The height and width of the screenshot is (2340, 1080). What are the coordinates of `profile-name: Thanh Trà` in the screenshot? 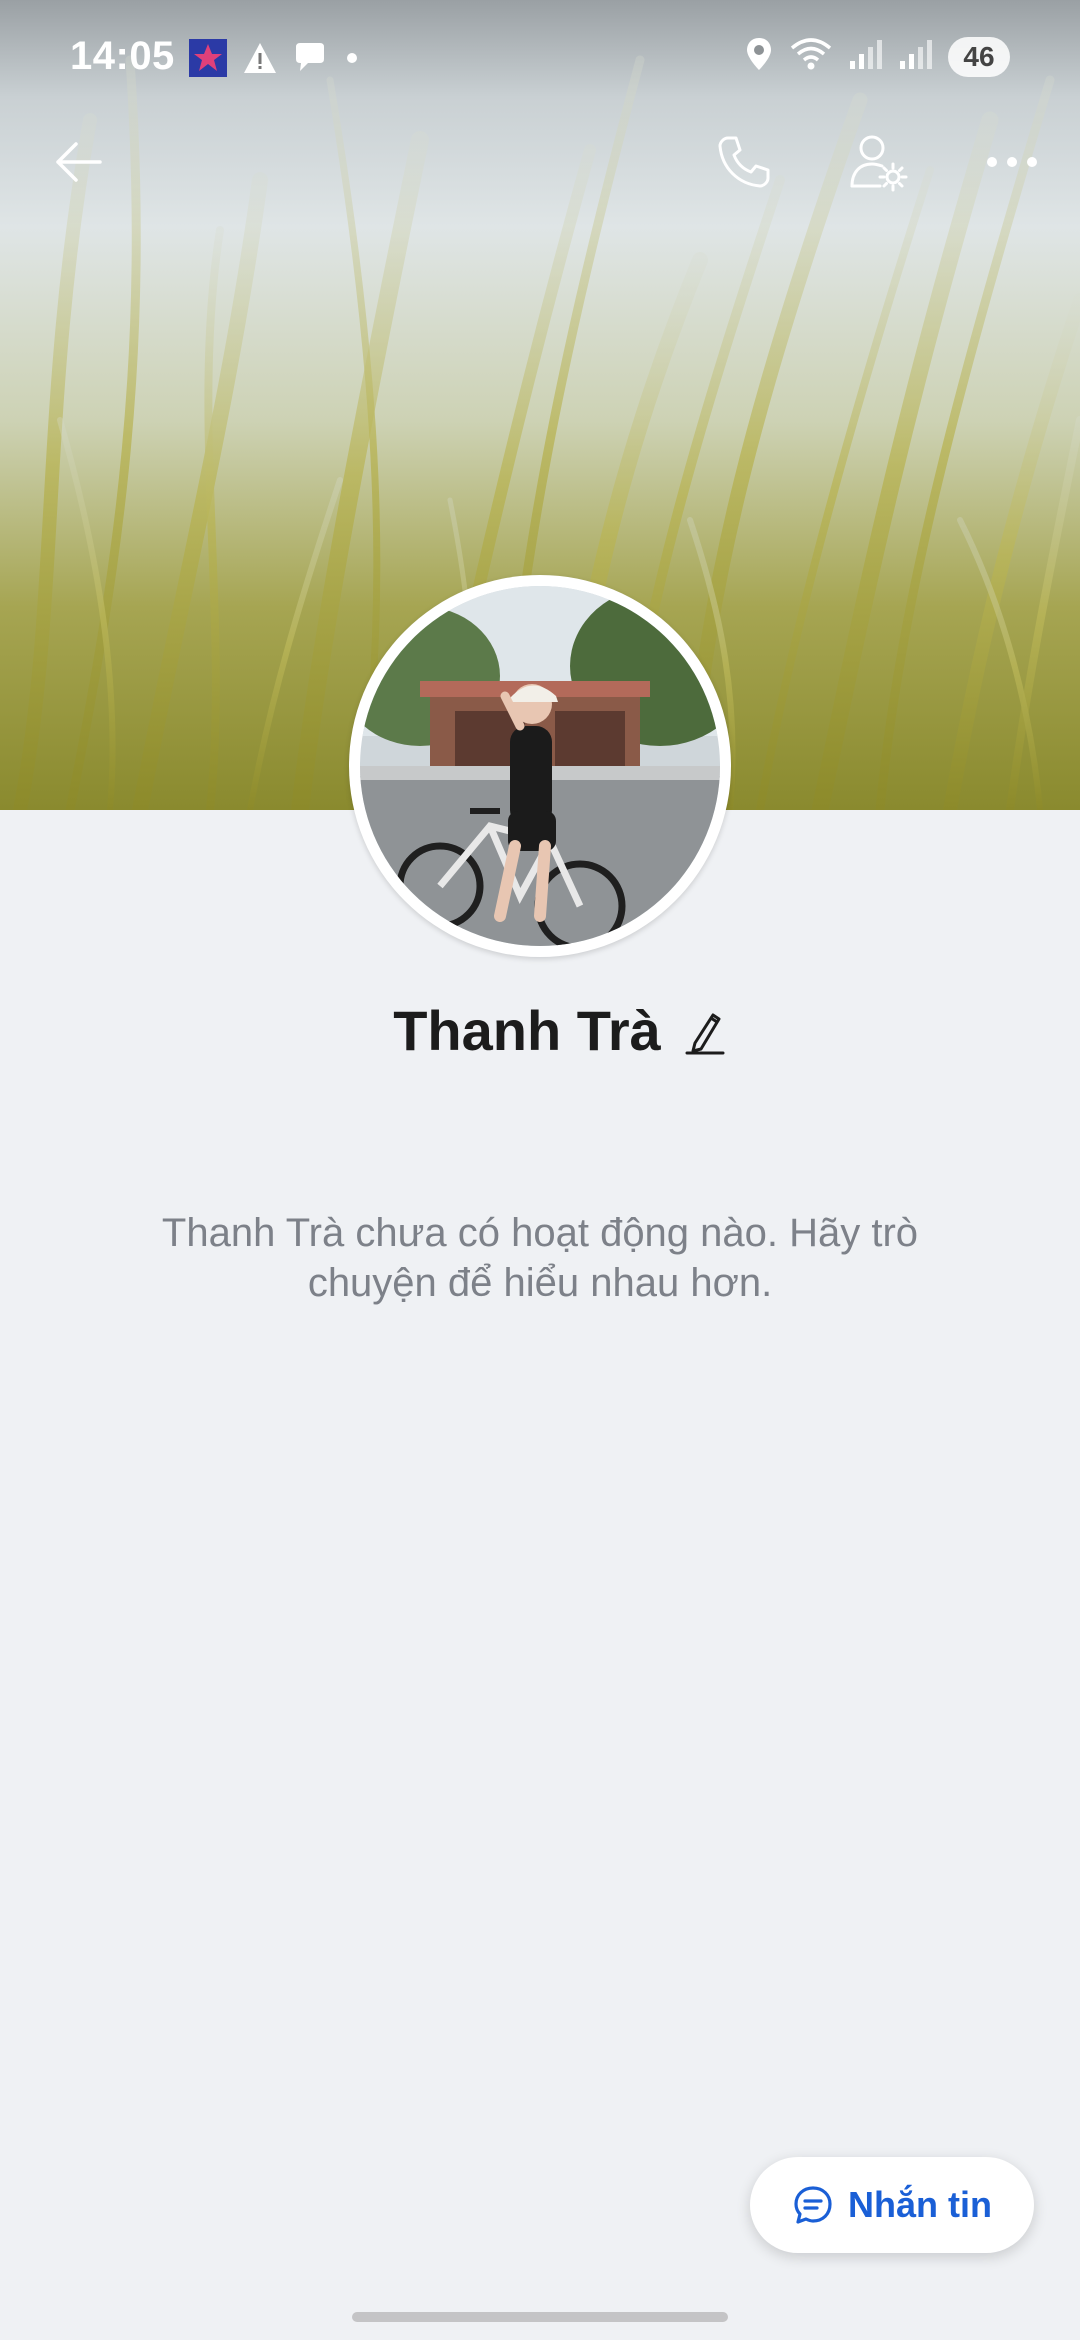 It's located at (527, 1030).